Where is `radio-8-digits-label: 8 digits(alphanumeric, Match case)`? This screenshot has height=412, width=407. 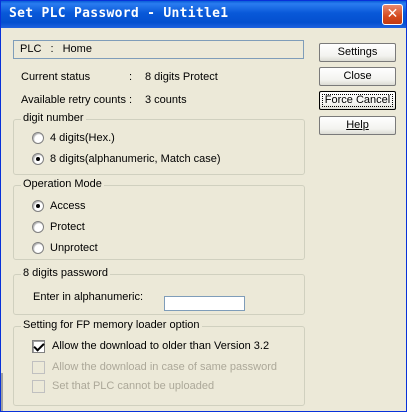 radio-8-digits-label: 8 digits(alphanumeric, Match case) is located at coordinates (135, 159).